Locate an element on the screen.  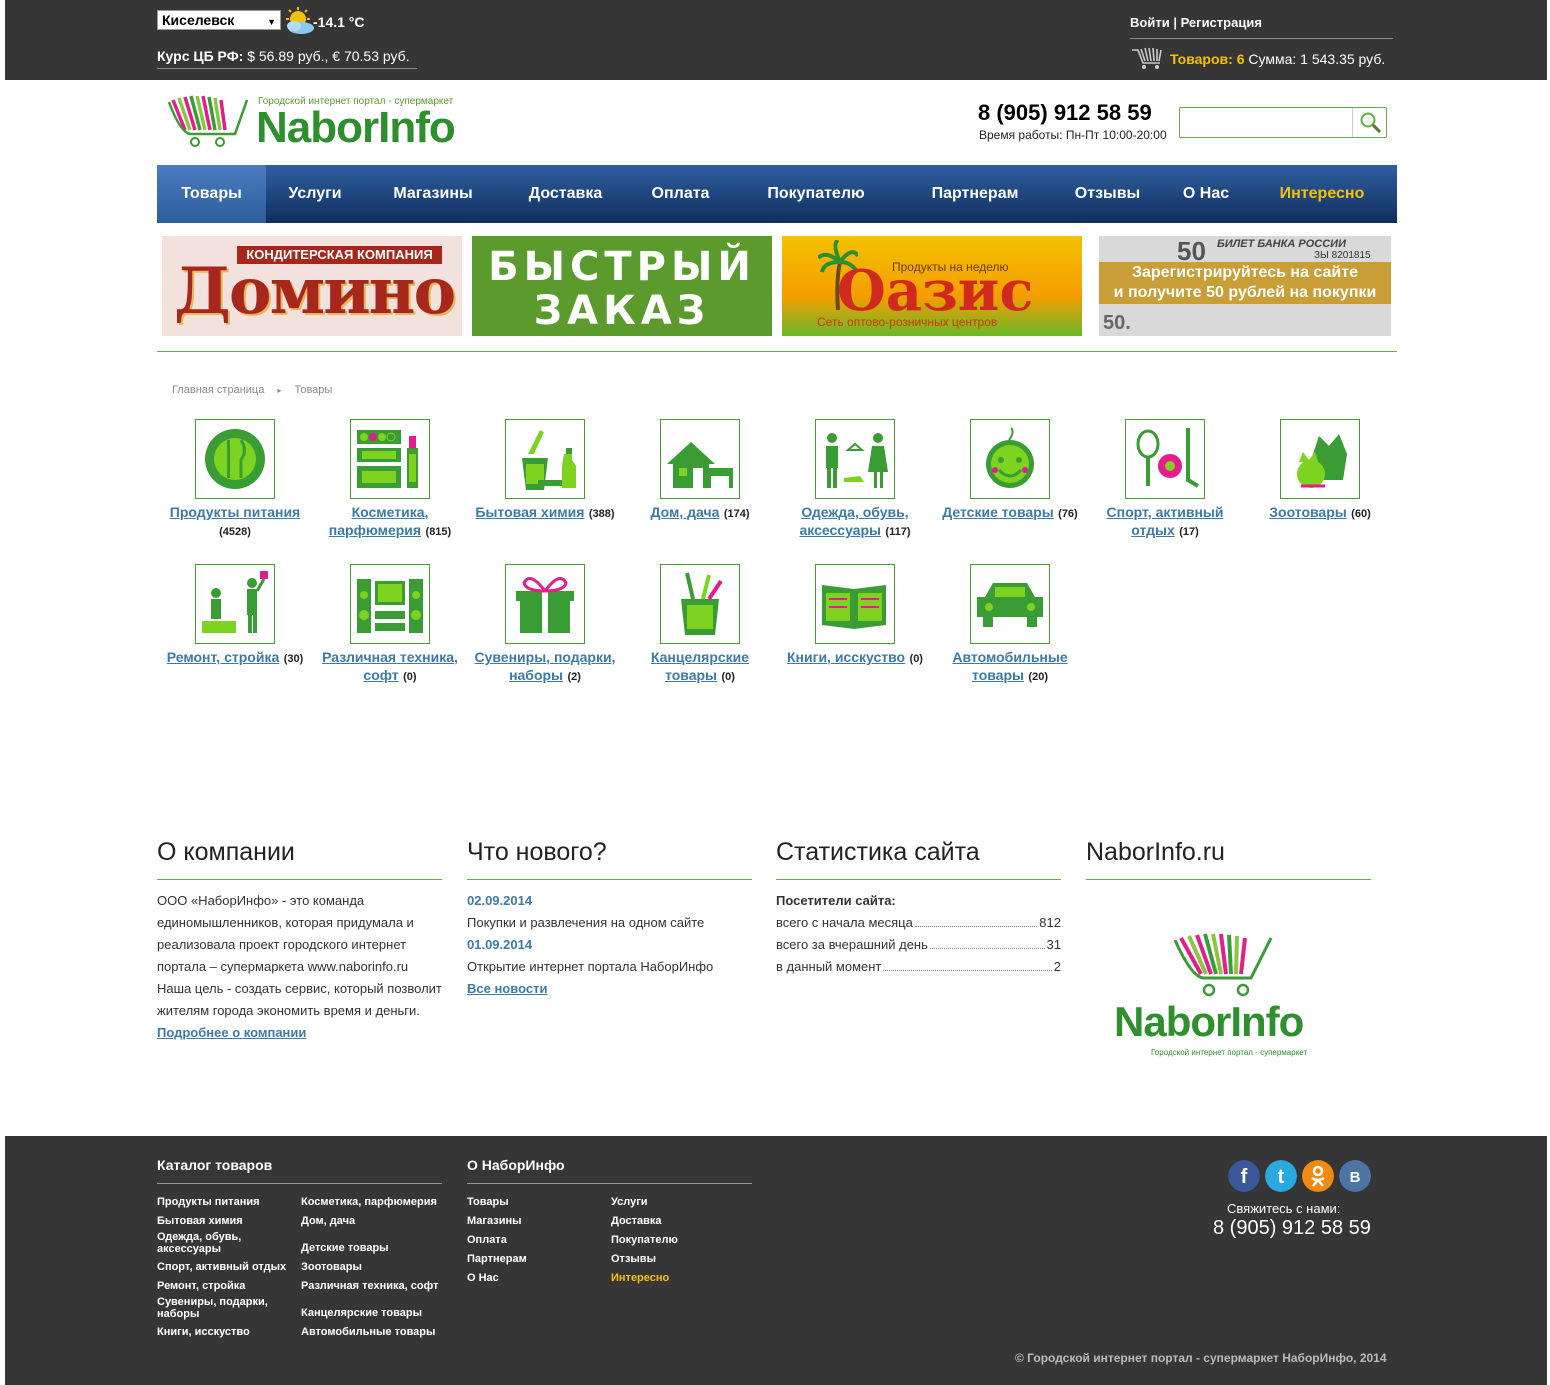
category-name: Автомобильные товары is located at coordinates (1009, 666).